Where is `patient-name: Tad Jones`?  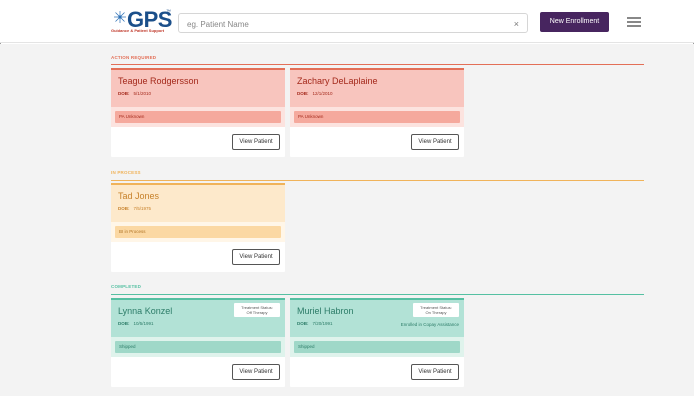 patient-name: Tad Jones is located at coordinates (139, 196).